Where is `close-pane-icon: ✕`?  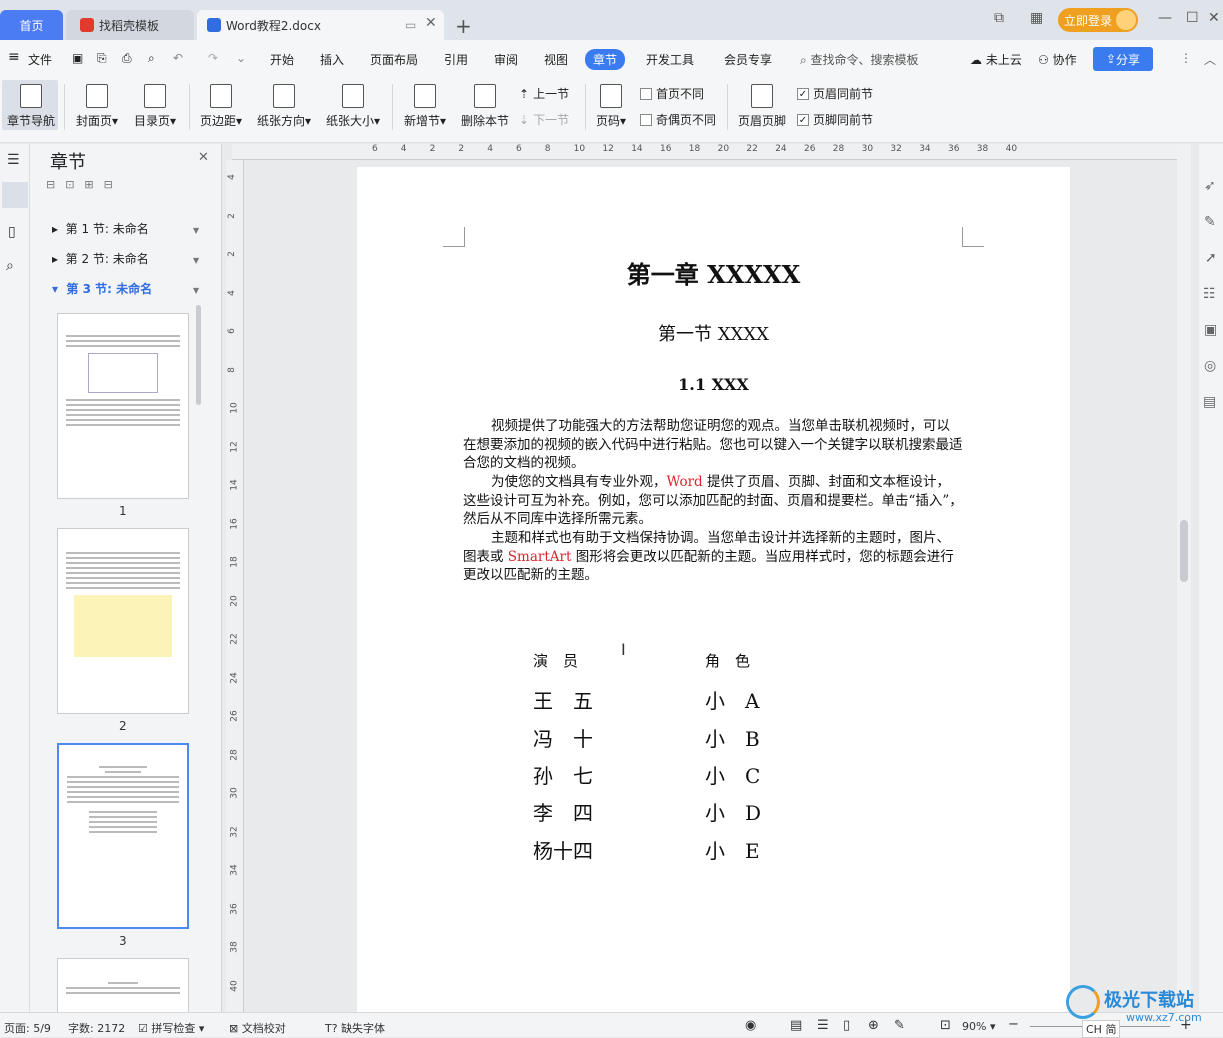 close-pane-icon: ✕ is located at coordinates (203, 157).